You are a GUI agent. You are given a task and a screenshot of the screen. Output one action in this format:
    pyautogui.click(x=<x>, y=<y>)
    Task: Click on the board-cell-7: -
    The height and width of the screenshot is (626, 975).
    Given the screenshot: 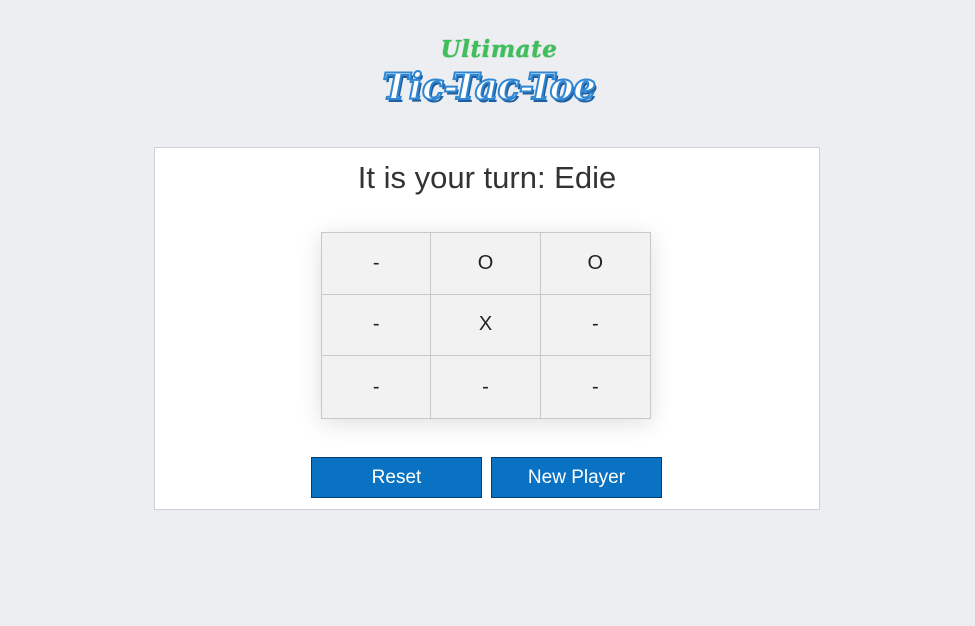 What is the action you would take?
    pyautogui.click(x=377, y=387)
    